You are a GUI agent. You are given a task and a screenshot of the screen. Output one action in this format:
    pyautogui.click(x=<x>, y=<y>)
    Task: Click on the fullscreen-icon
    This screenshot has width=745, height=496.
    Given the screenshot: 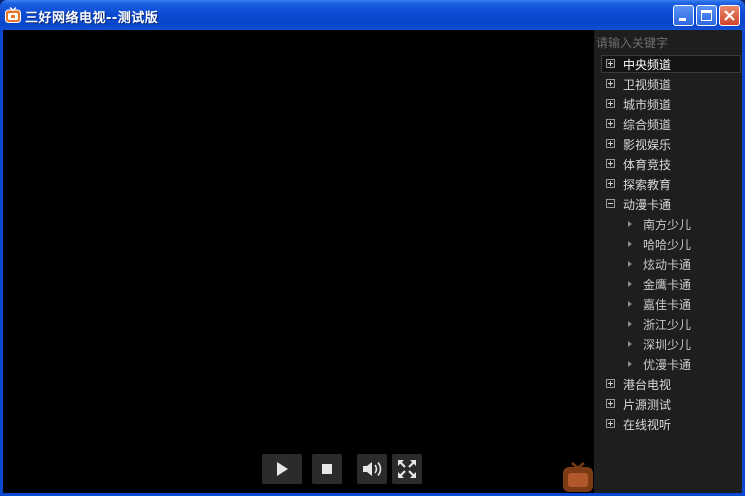 What is the action you would take?
    pyautogui.click(x=407, y=469)
    